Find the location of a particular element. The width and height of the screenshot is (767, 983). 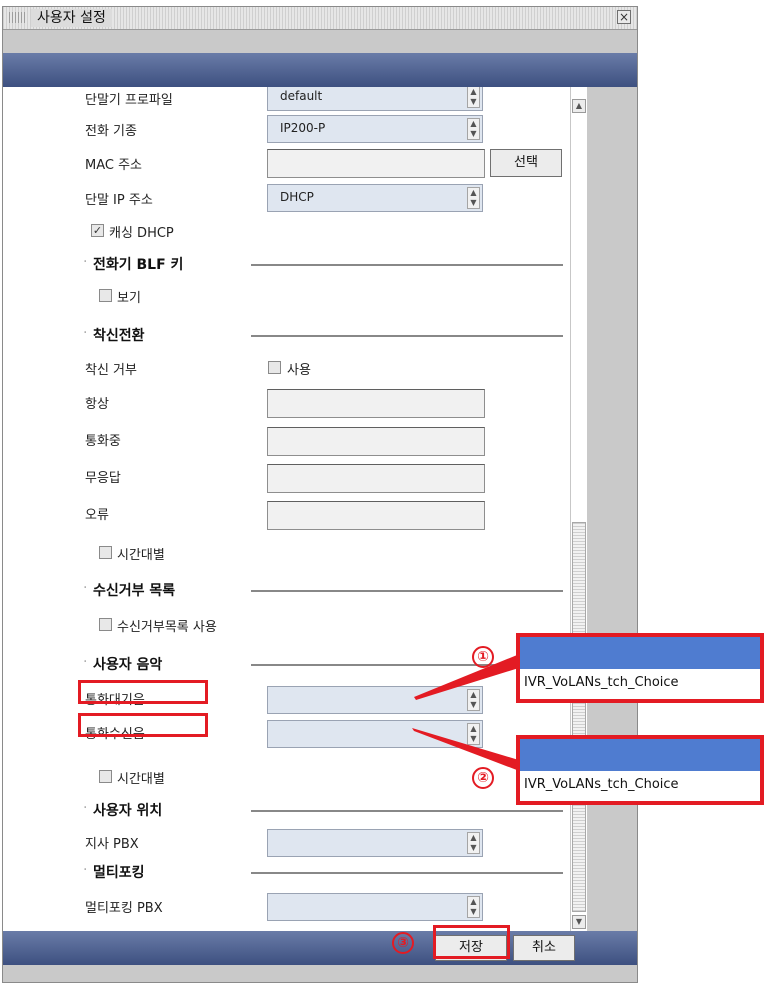

hold-music-popup: IVR_VoLANs_tch_Choice is located at coordinates (640, 668).